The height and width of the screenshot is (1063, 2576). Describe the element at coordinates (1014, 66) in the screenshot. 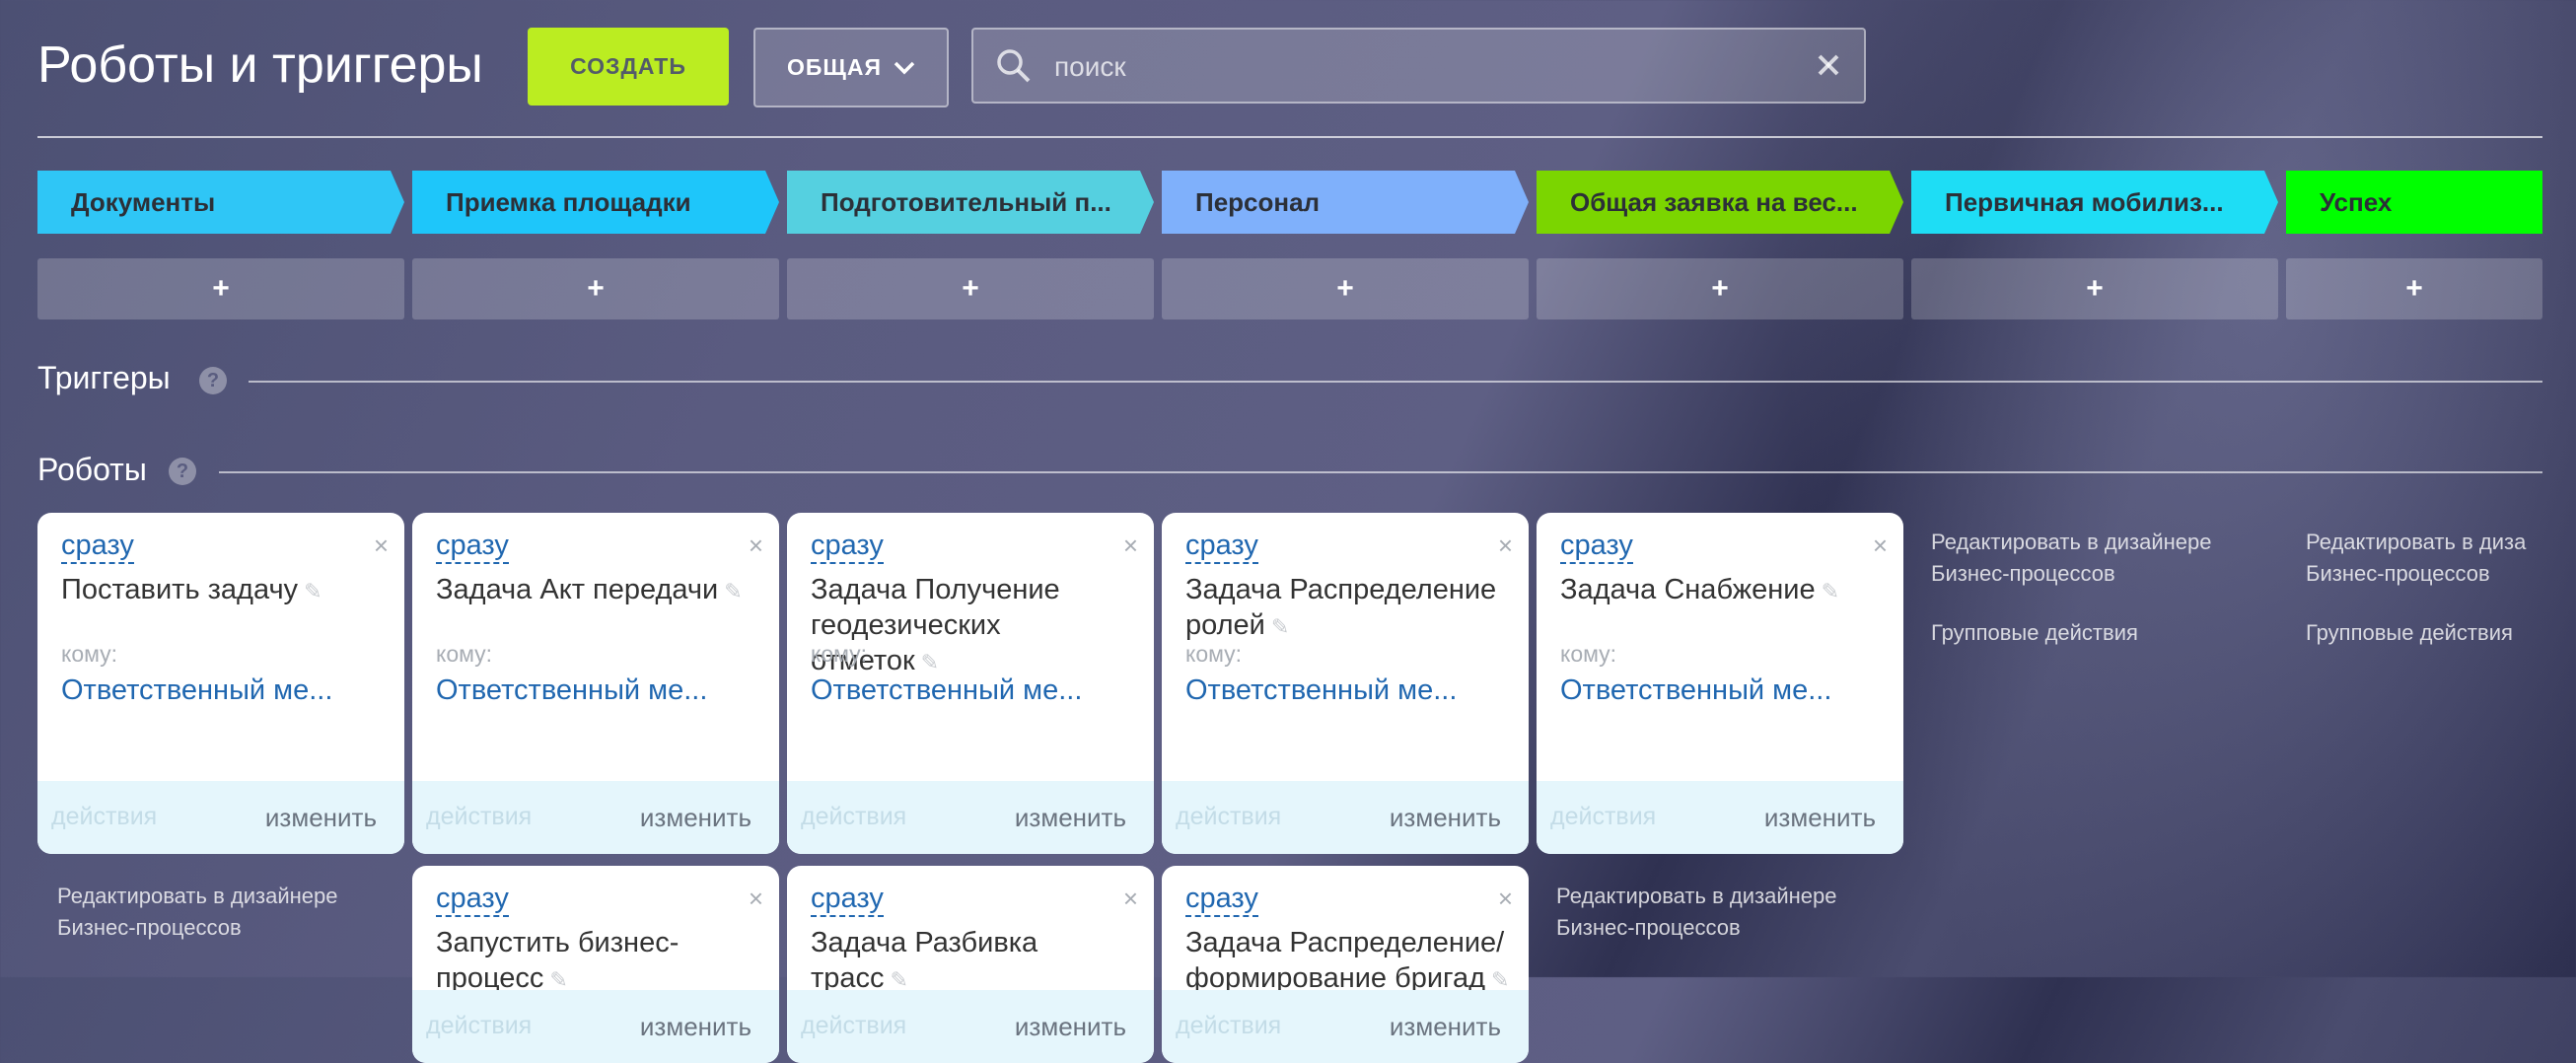

I see `search-icon` at that location.